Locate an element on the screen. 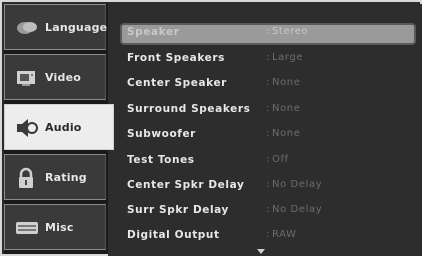 This screenshot has height=256, width=422. setting-row-surround-speakers: Surround Speakers None is located at coordinates (268, 111).